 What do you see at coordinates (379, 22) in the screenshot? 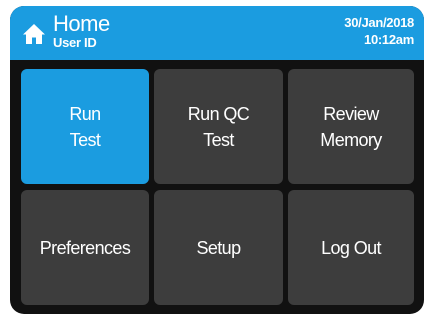
I see `date-display: 30/Jan/2018` at bounding box center [379, 22].